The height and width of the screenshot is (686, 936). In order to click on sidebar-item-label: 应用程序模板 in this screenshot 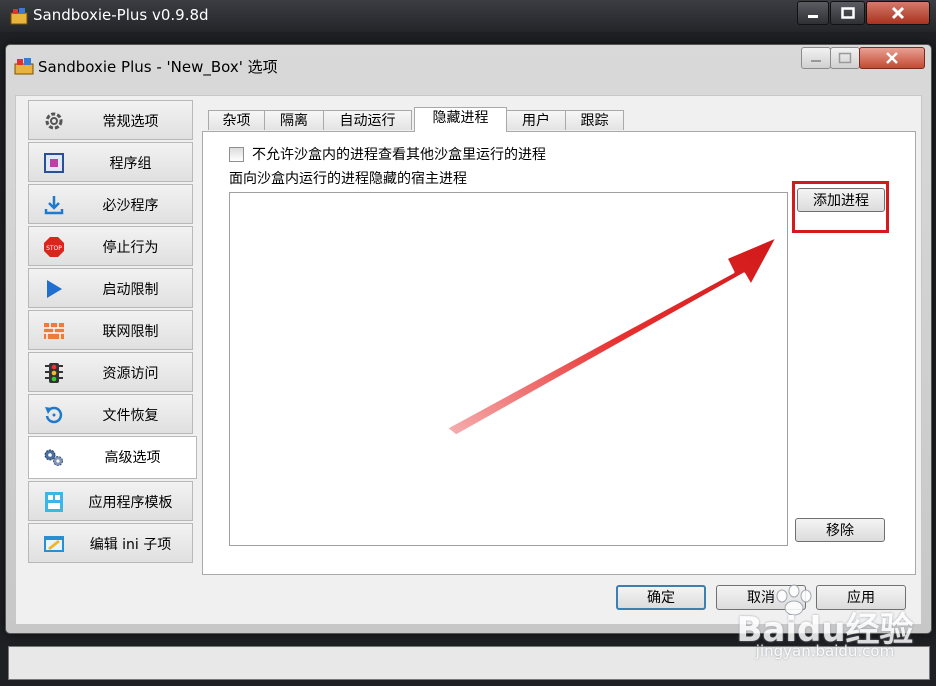, I will do `click(130, 503)`.